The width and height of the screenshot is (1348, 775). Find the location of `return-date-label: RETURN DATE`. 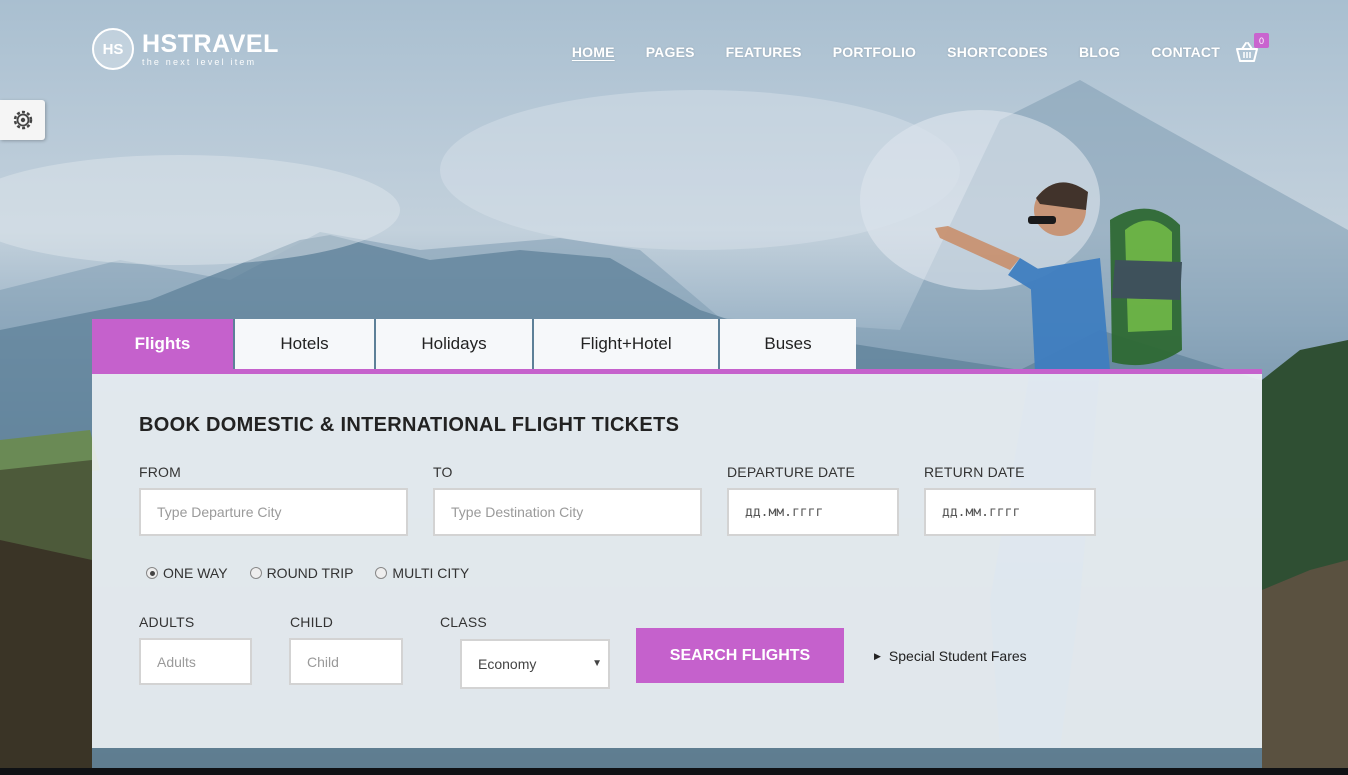

return-date-label: RETURN DATE is located at coordinates (974, 472).